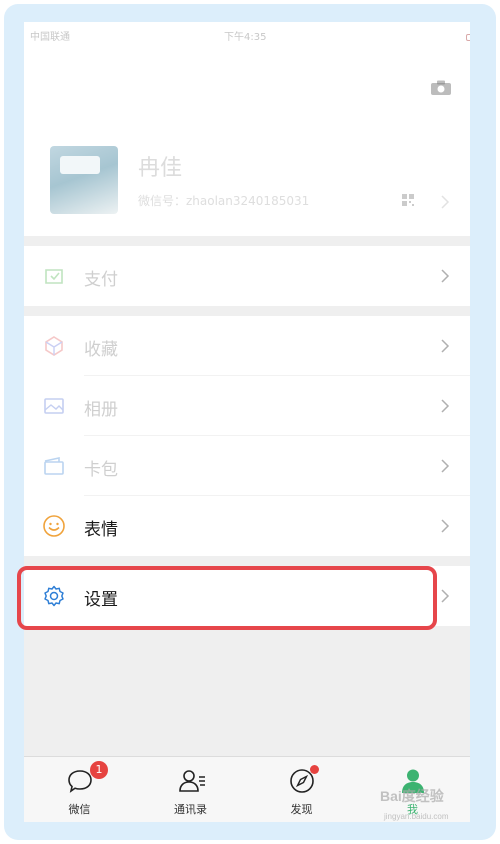 This screenshot has width=500, height=844. Describe the element at coordinates (247, 346) in the screenshot. I see `menu-item-favorites: 收藏` at that location.